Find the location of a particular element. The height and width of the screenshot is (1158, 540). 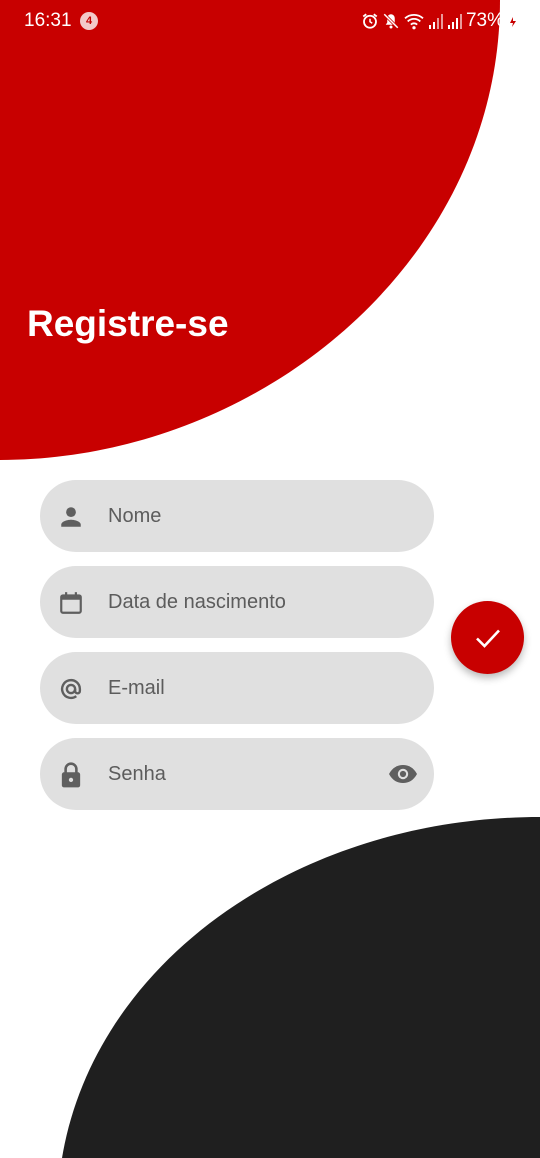

name-field is located at coordinates (237, 516).